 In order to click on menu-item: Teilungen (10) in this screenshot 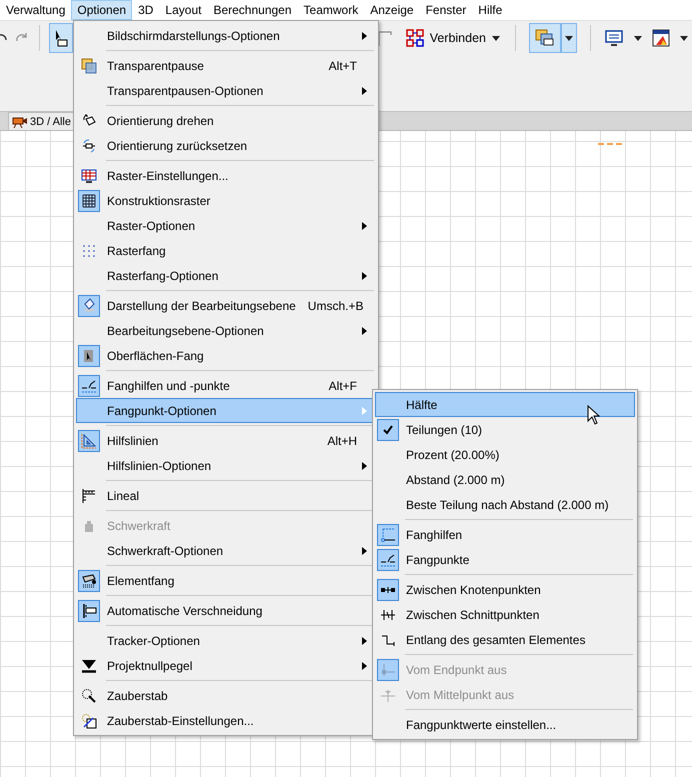, I will do `click(505, 429)`.